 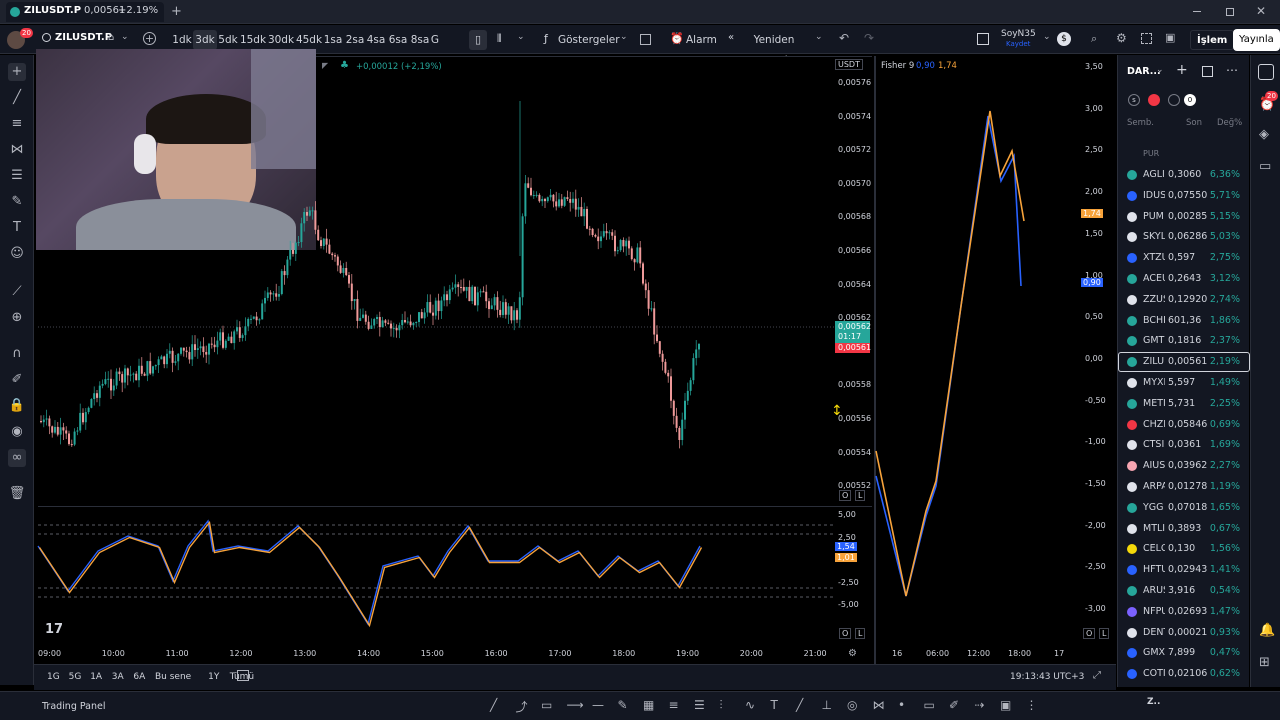 I want to click on chart-type-icon: ⫴, so click(x=499, y=39).